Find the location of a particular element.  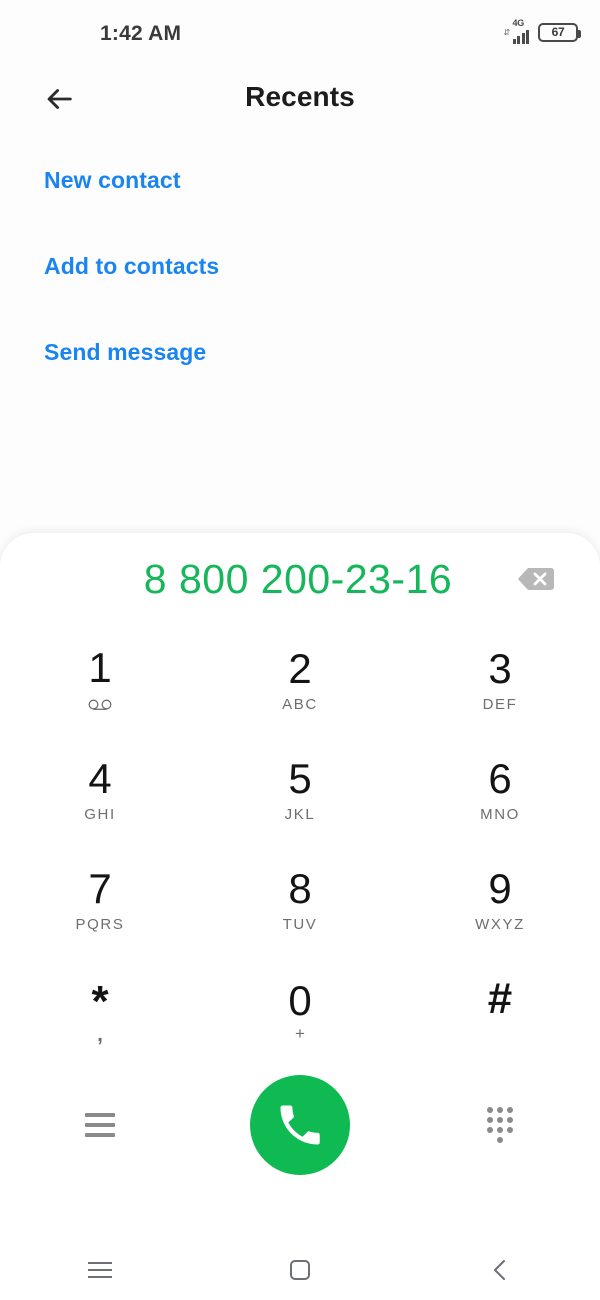

voicemail-icon is located at coordinates (100, 705).